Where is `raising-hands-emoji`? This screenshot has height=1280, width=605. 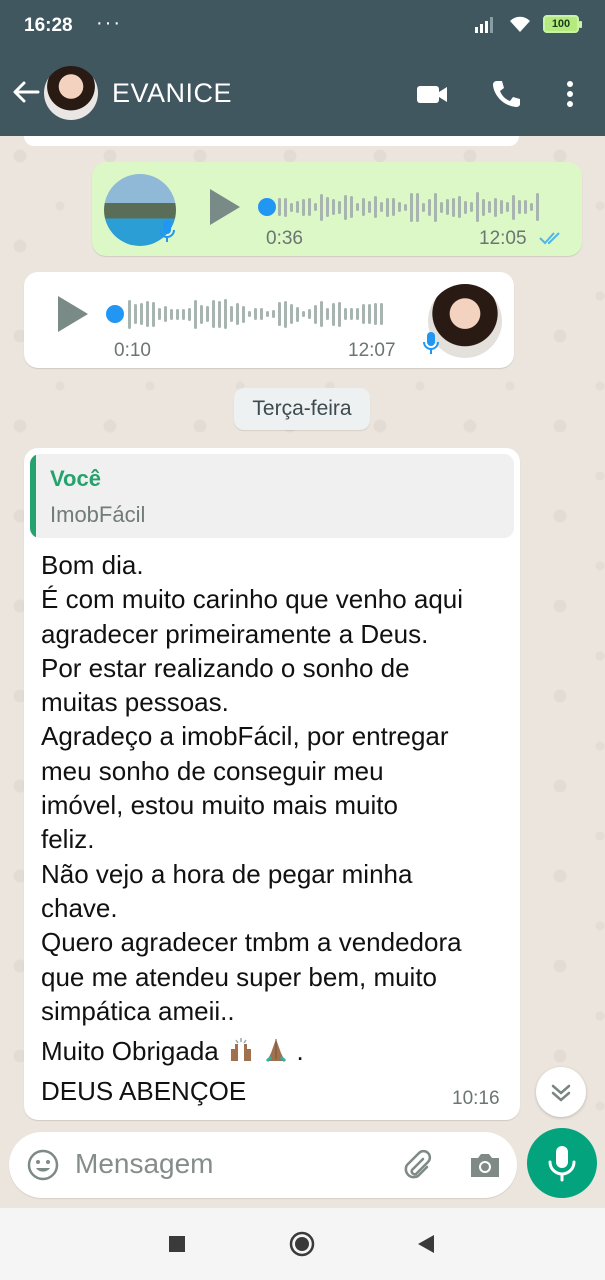 raising-hands-emoji is located at coordinates (241, 1050).